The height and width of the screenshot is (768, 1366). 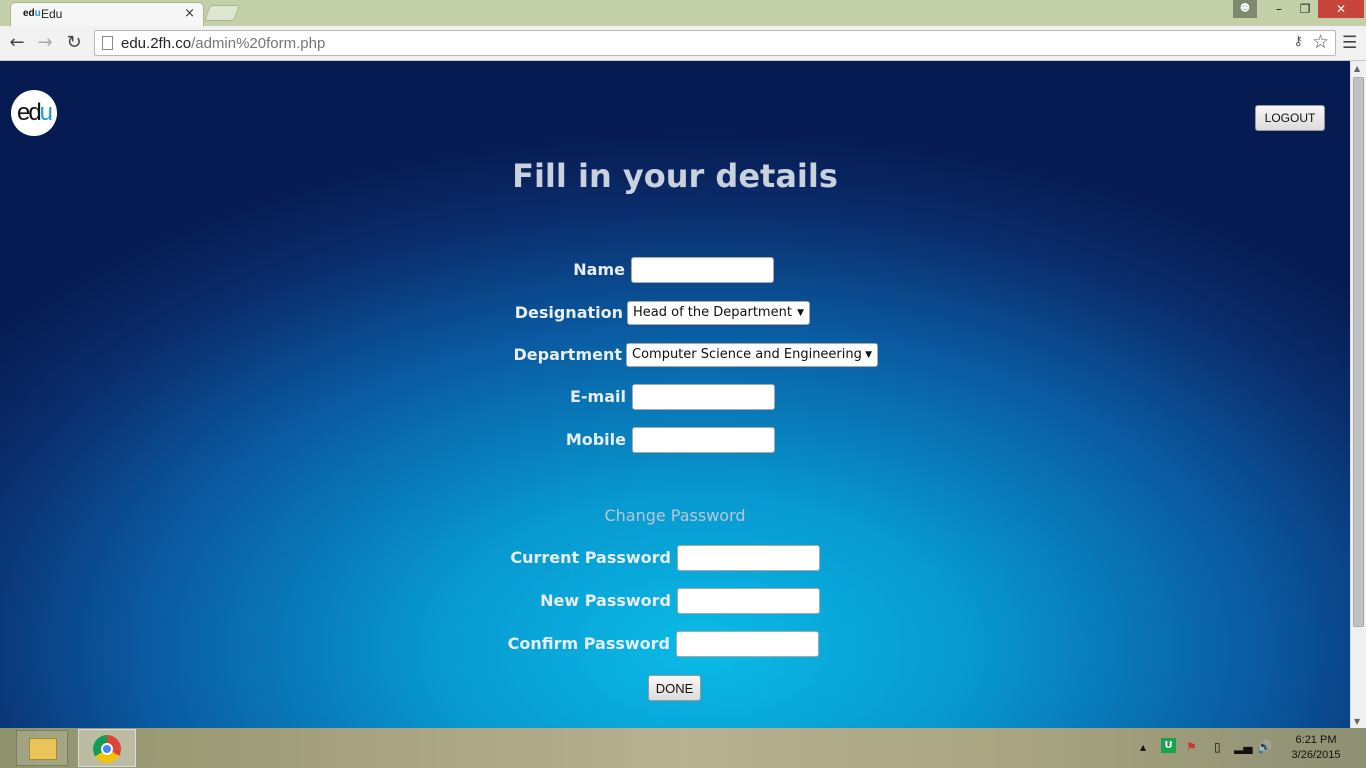 What do you see at coordinates (605, 600) in the screenshot?
I see `new-password-label: New Password` at bounding box center [605, 600].